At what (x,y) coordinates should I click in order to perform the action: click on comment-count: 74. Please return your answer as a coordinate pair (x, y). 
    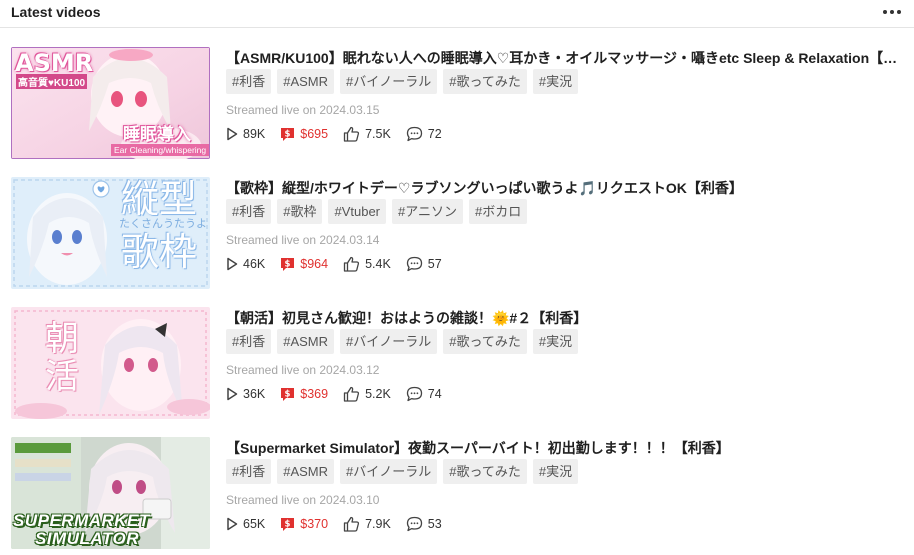
    Looking at the image, I should click on (434, 394).